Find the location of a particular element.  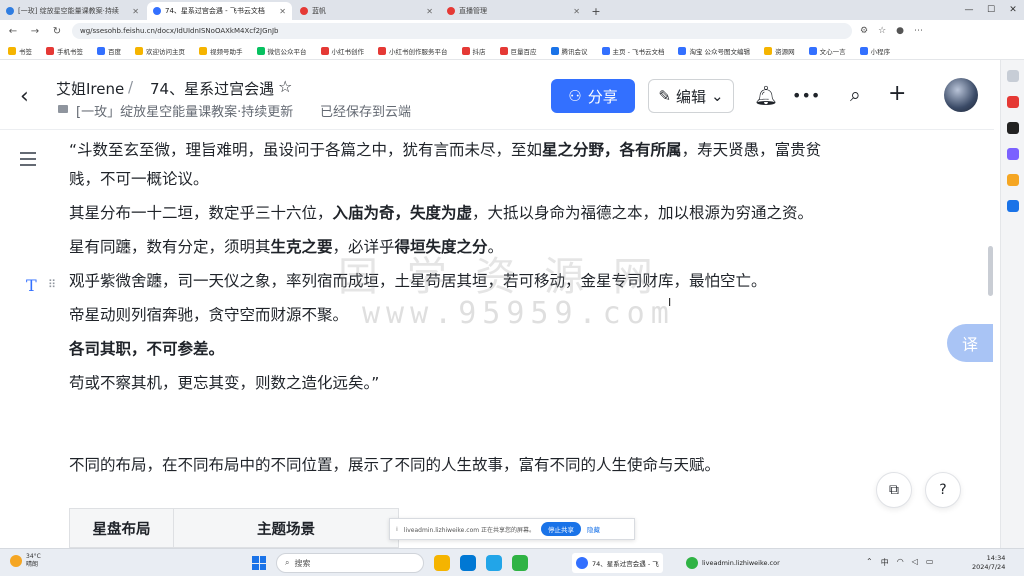

doc-paragraph: 贱，不可一概论议。 is located at coordinates (489, 179).